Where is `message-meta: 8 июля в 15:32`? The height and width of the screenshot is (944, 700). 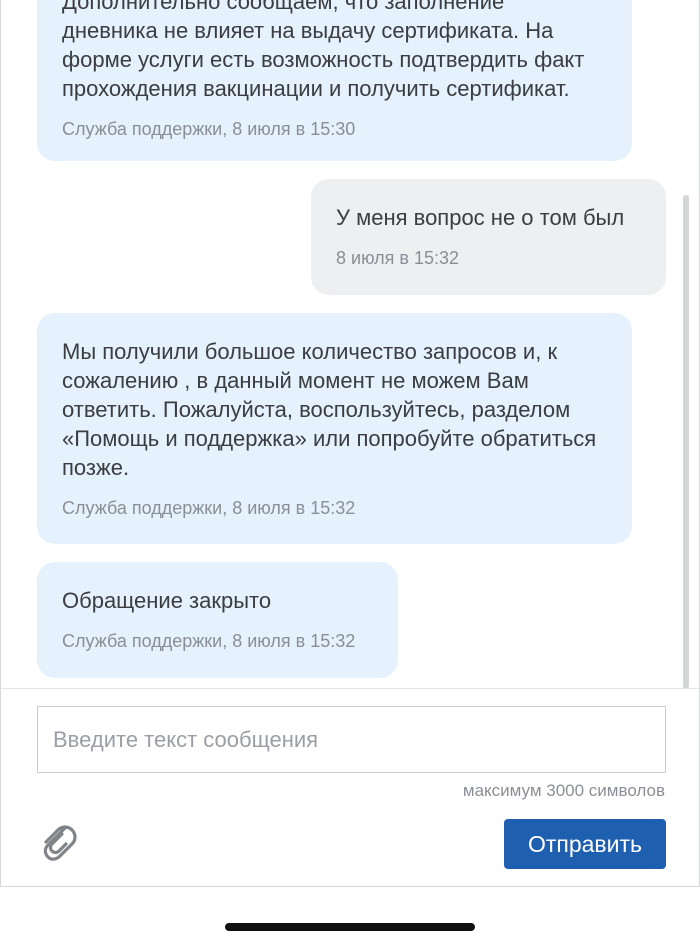 message-meta: 8 июля в 15:32 is located at coordinates (398, 258).